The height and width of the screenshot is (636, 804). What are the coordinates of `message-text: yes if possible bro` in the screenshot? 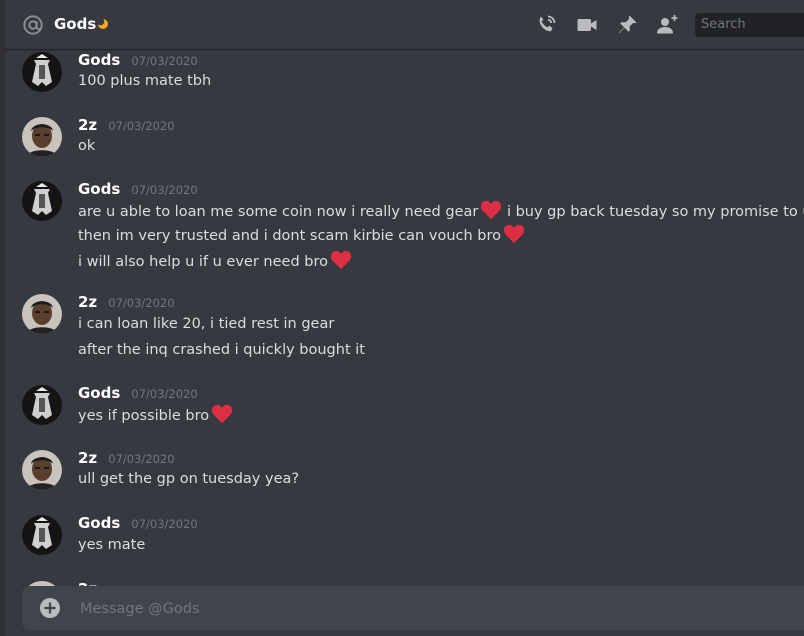 It's located at (155, 415).